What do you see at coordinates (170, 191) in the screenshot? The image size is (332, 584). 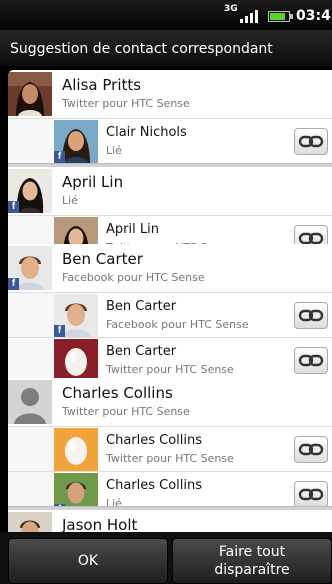 I see `contact-row: f April Lin Lié` at bounding box center [170, 191].